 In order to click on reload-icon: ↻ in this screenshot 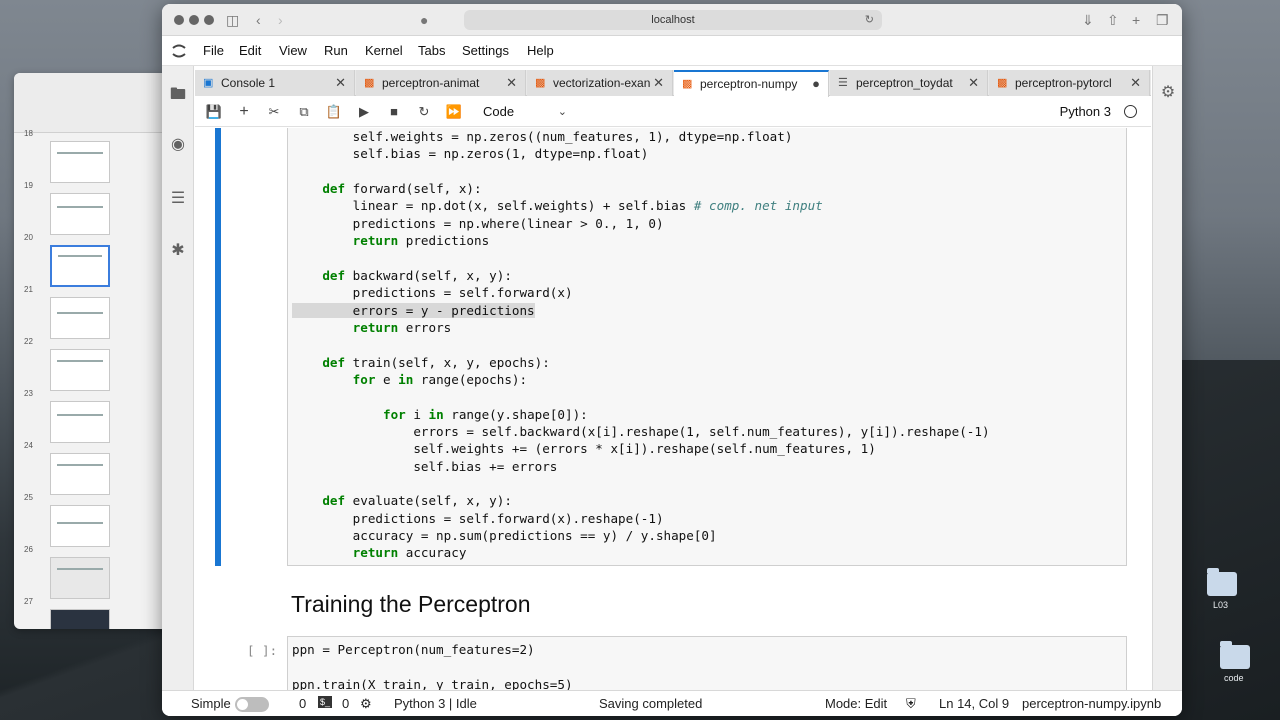, I will do `click(869, 20)`.